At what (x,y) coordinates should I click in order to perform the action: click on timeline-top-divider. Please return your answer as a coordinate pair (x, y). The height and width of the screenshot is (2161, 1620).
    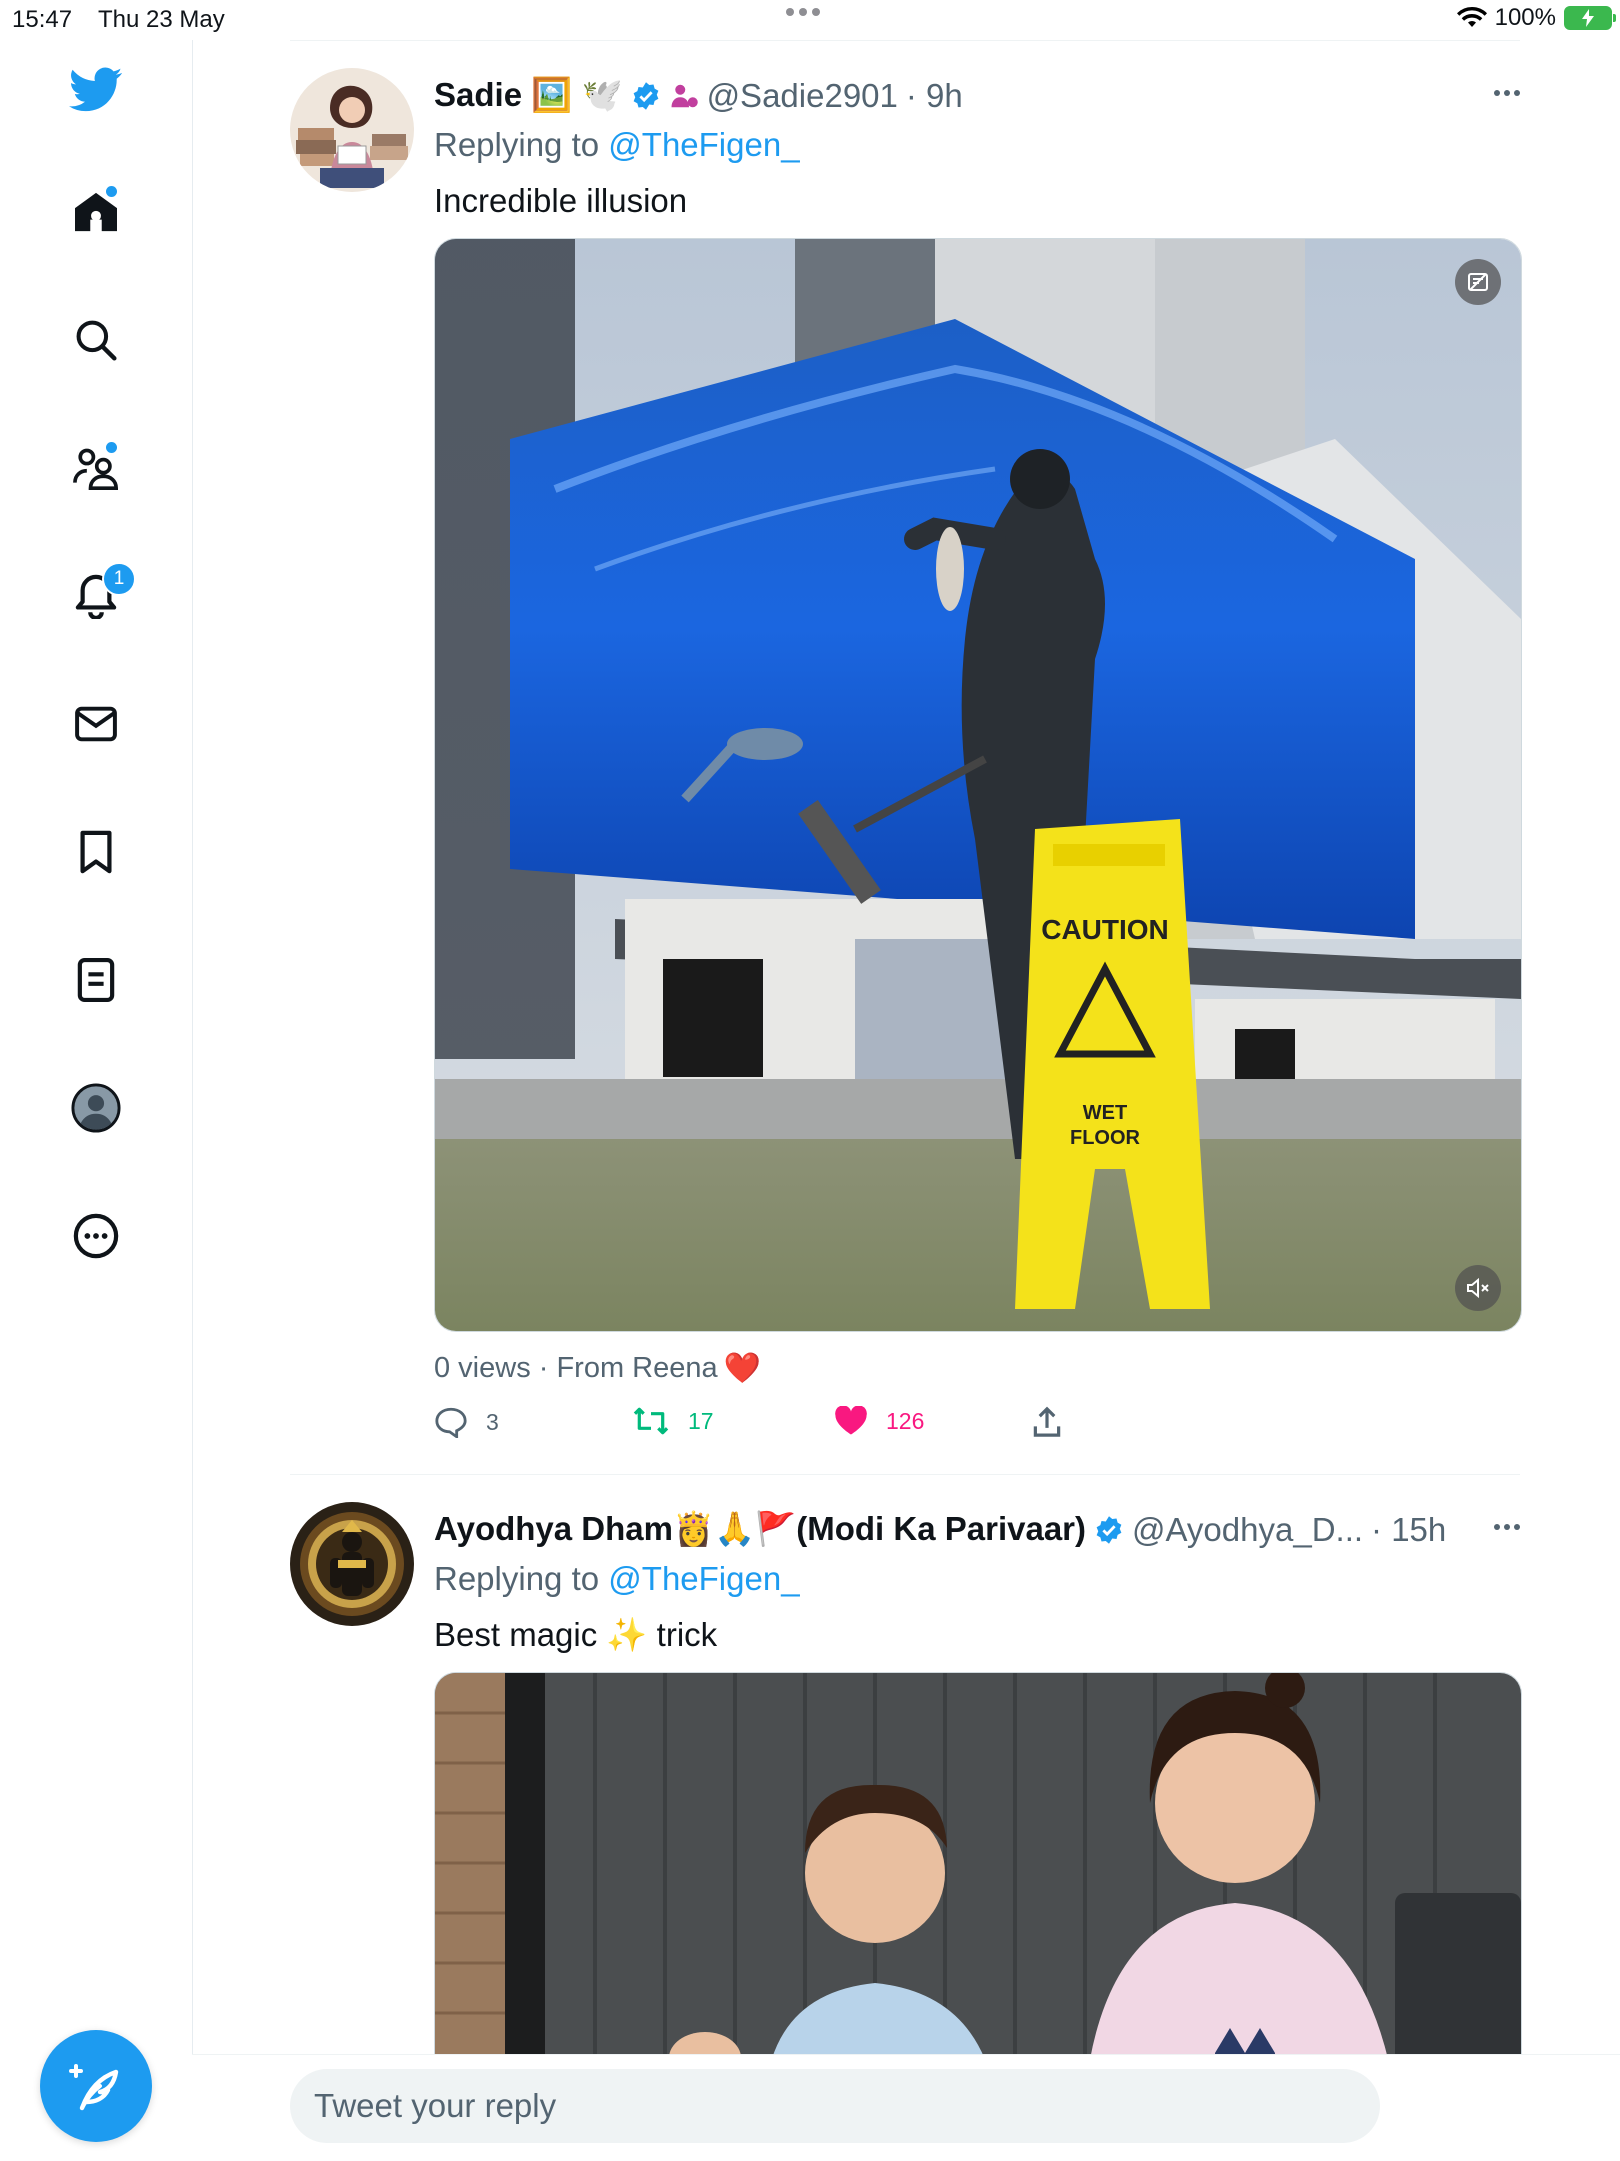
    Looking at the image, I should click on (905, 40).